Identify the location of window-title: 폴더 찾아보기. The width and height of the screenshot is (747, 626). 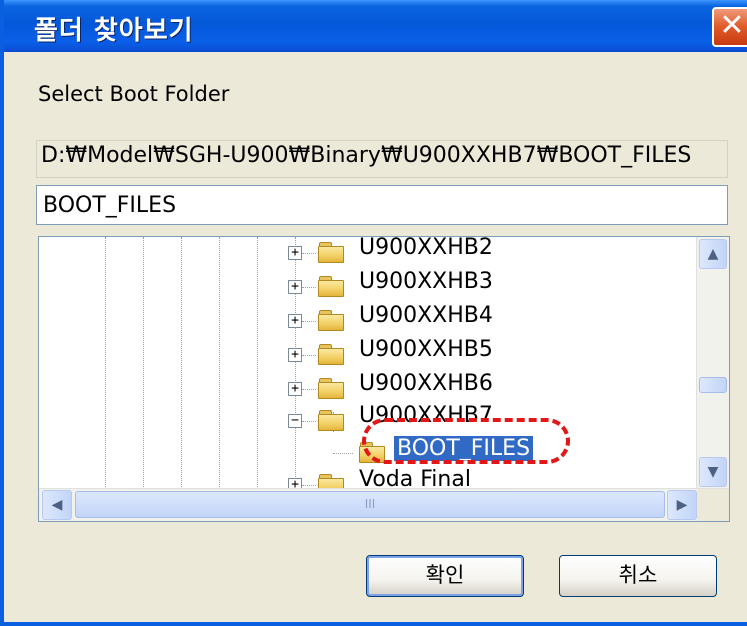
(114, 31).